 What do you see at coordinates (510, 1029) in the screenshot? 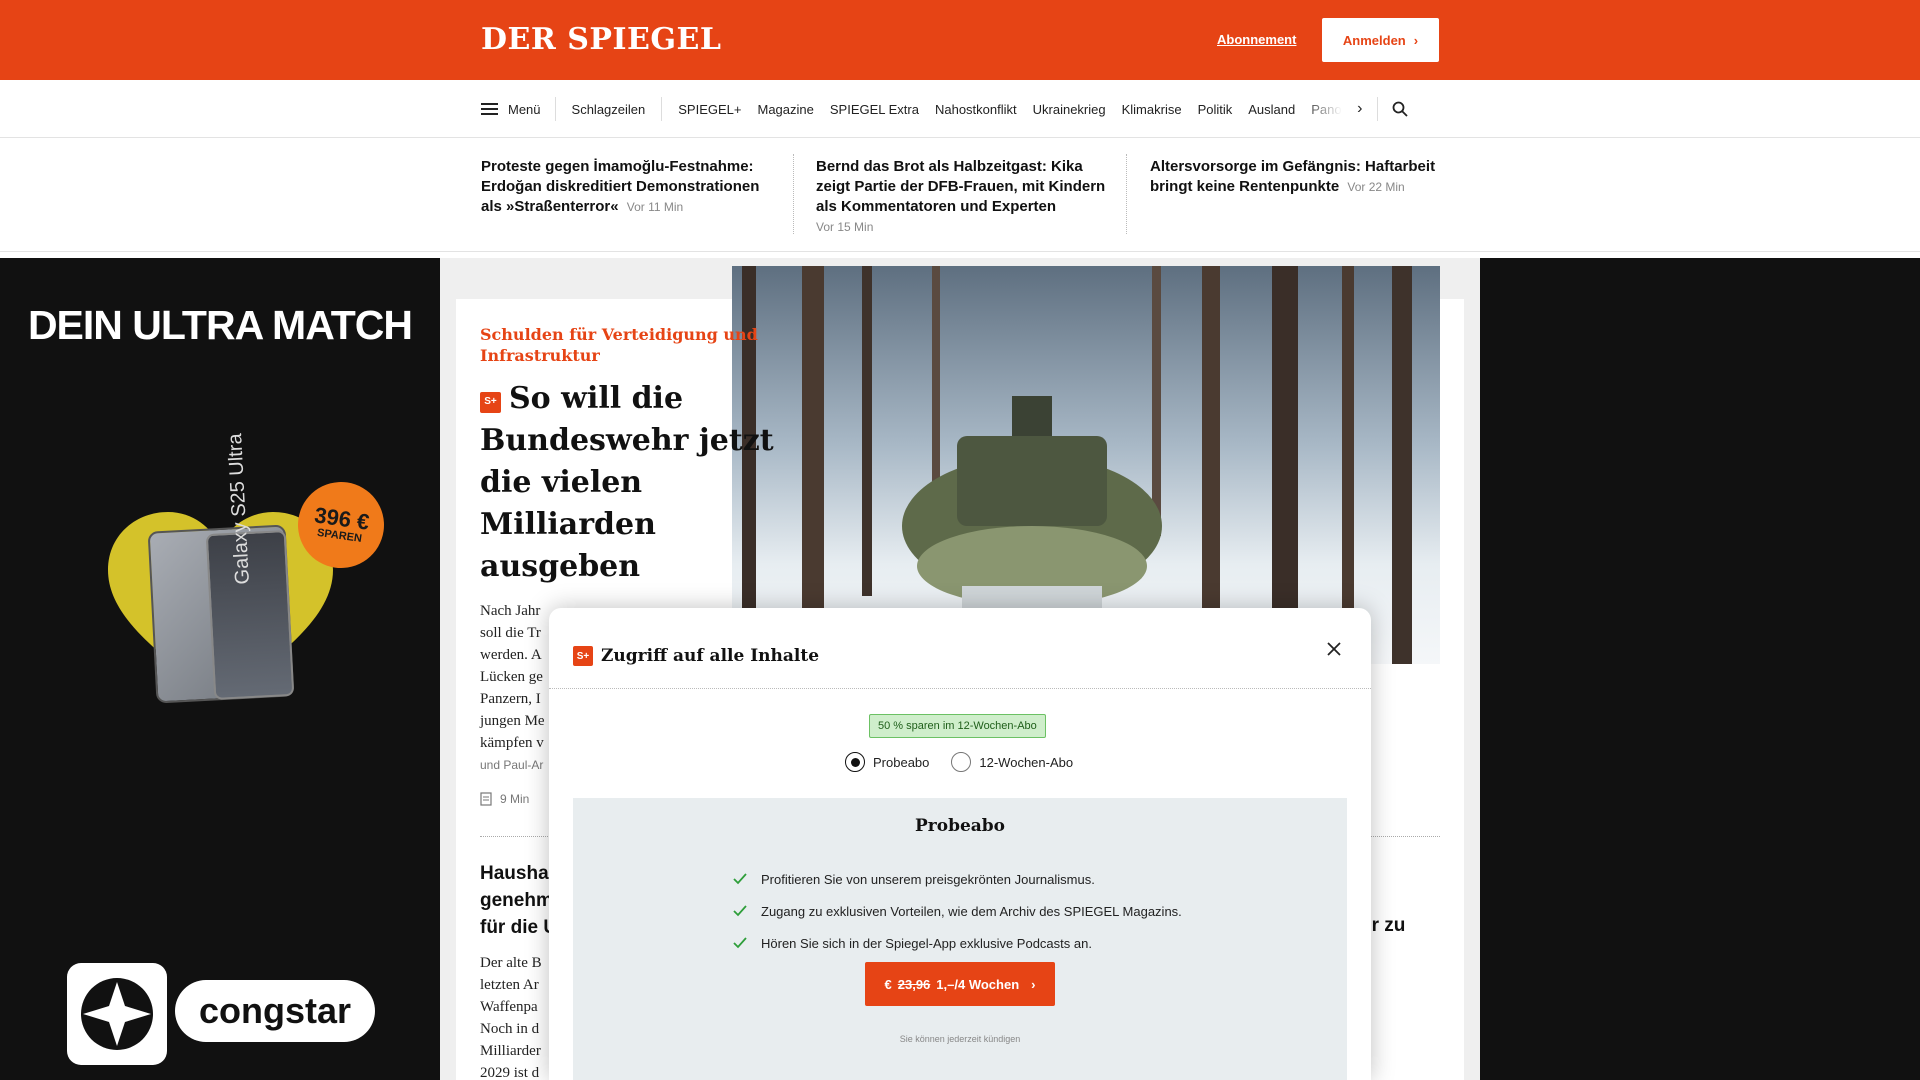
I see `teaser-line: Noch in d` at bounding box center [510, 1029].